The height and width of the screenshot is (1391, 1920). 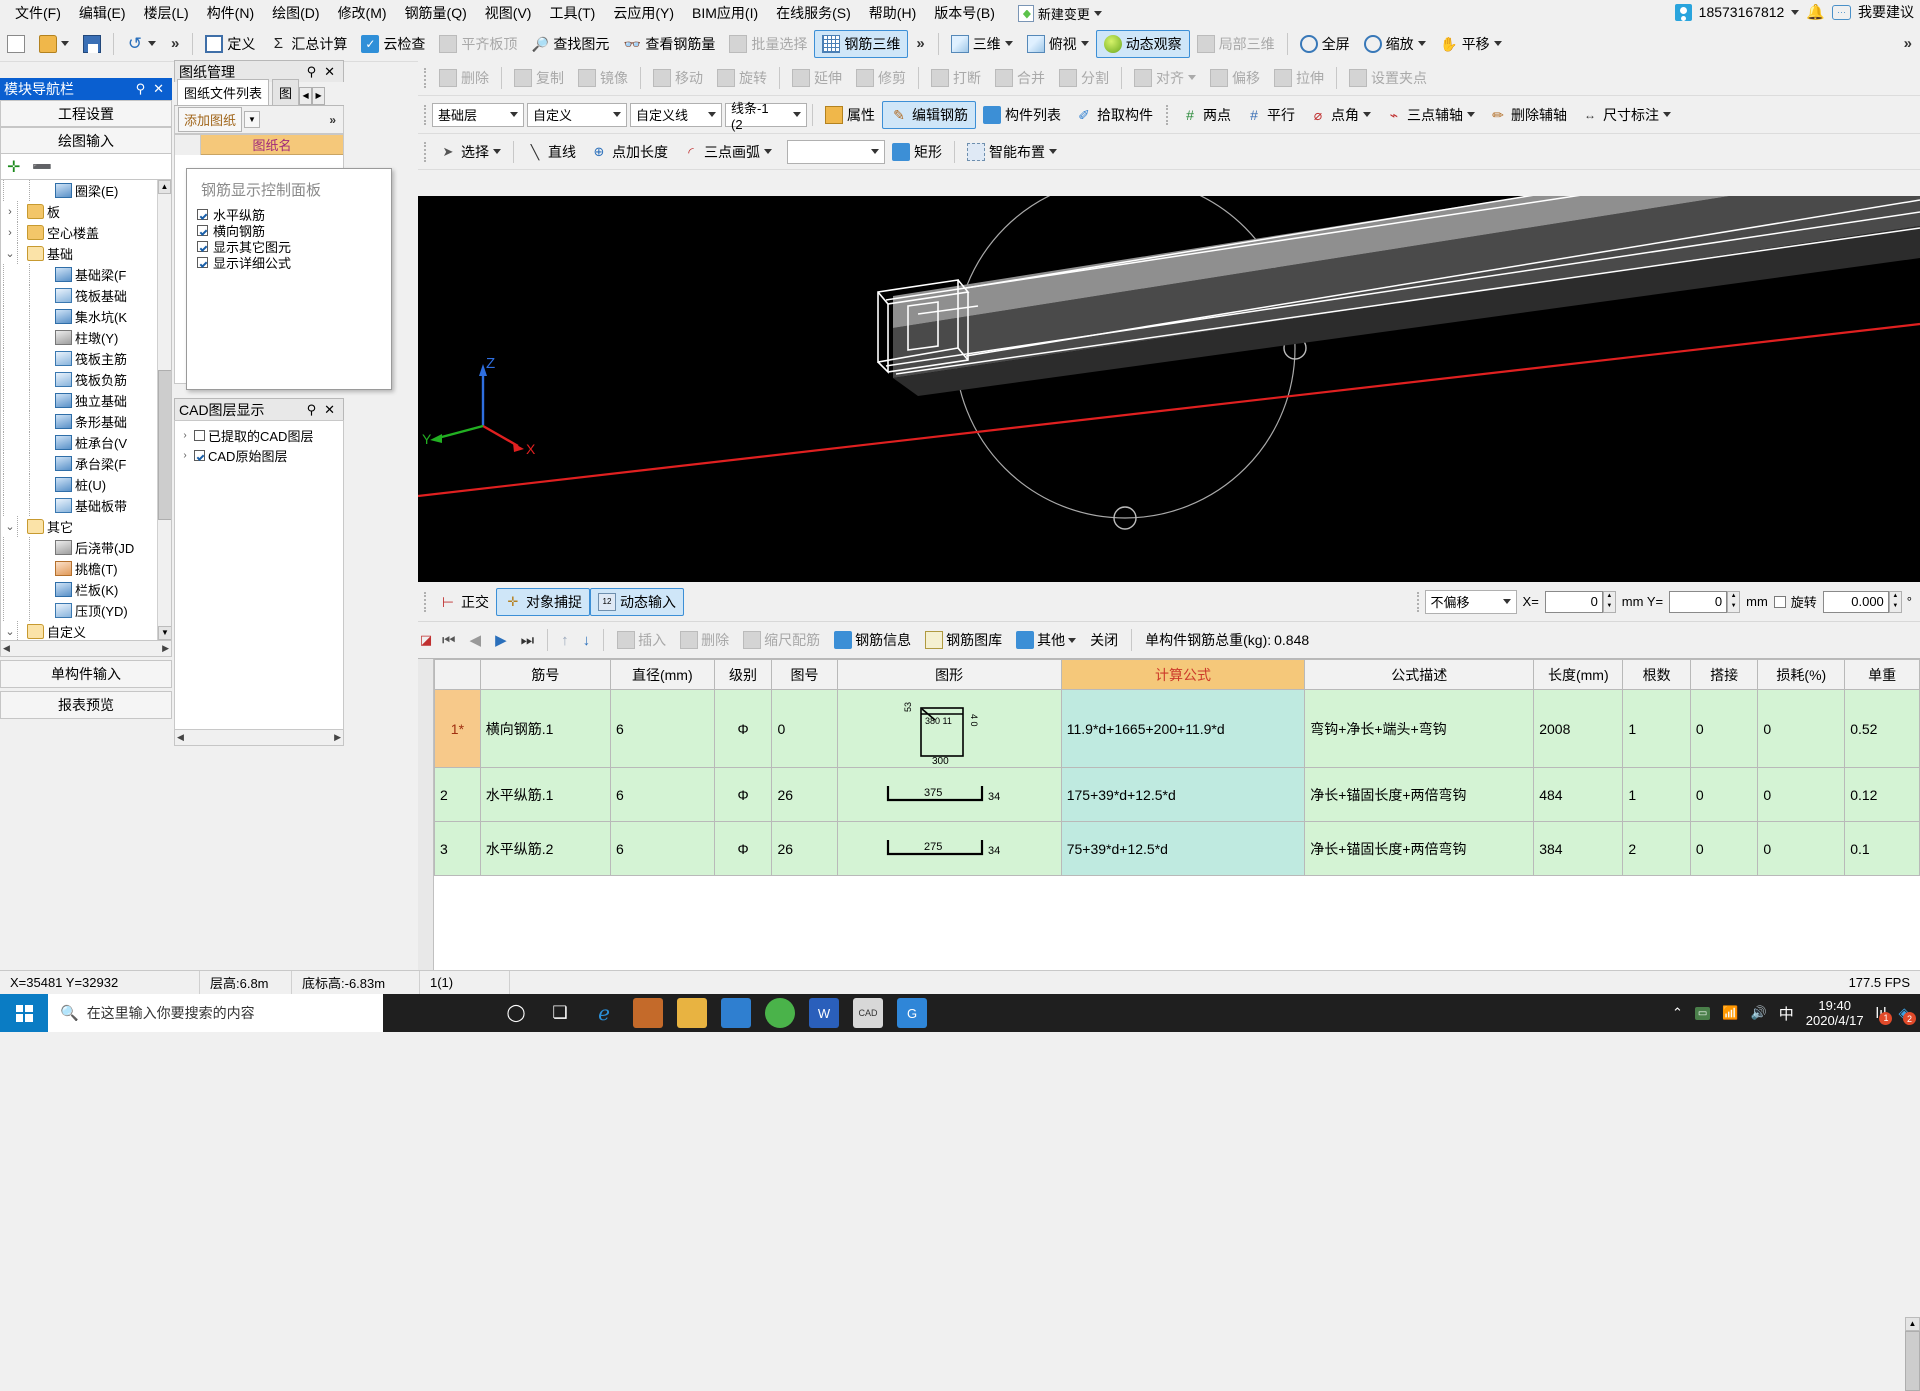 I want to click on dynamic-orbit-button: 动态观察, so click(x=1142, y=43).